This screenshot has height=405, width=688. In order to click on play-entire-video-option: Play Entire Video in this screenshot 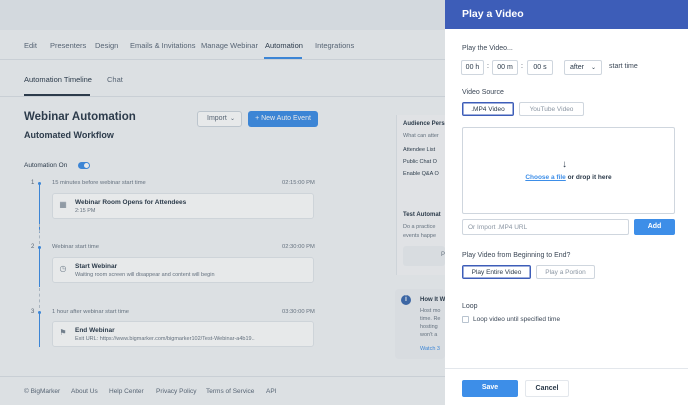, I will do `click(496, 272)`.